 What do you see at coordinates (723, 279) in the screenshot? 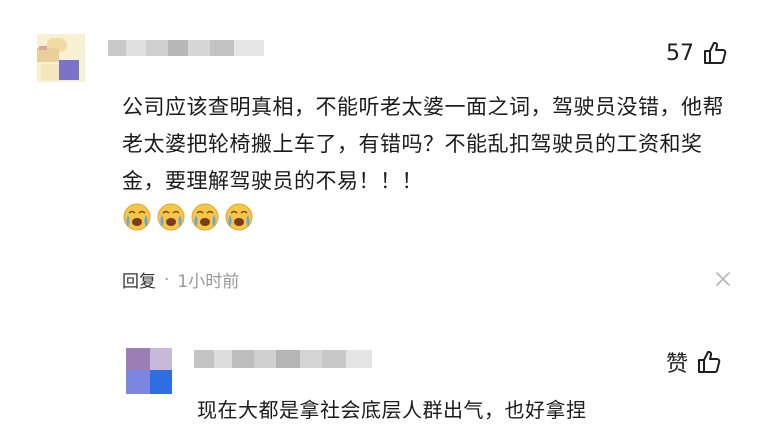
I see `close-icon` at bounding box center [723, 279].